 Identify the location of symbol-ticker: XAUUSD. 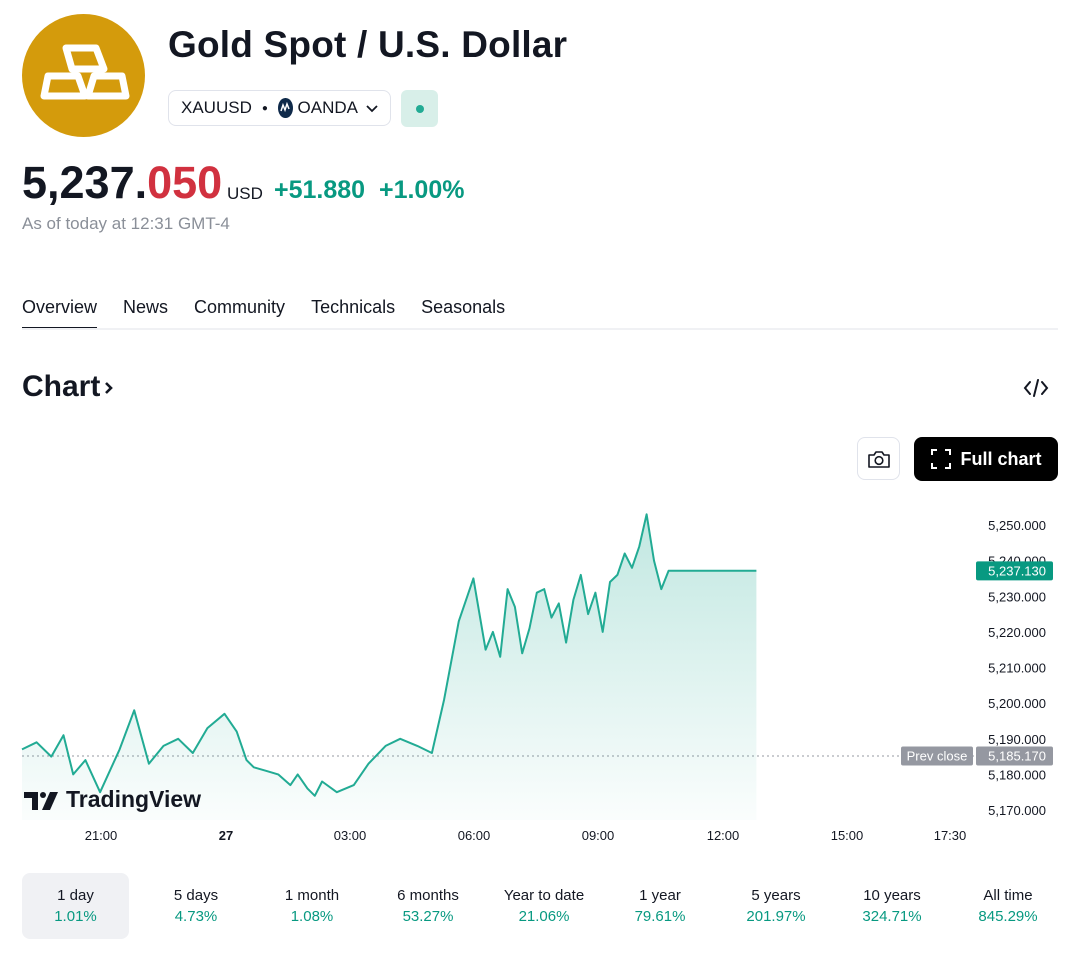
(216, 107).